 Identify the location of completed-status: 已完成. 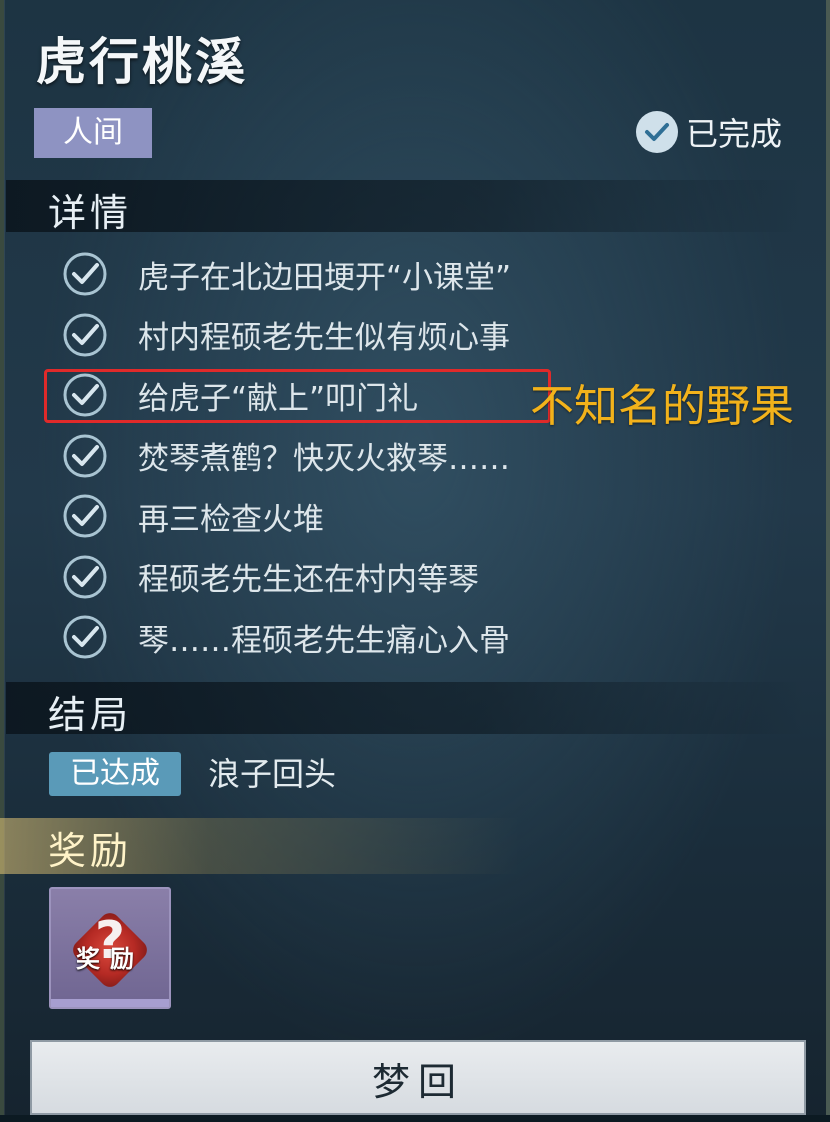
(709, 132).